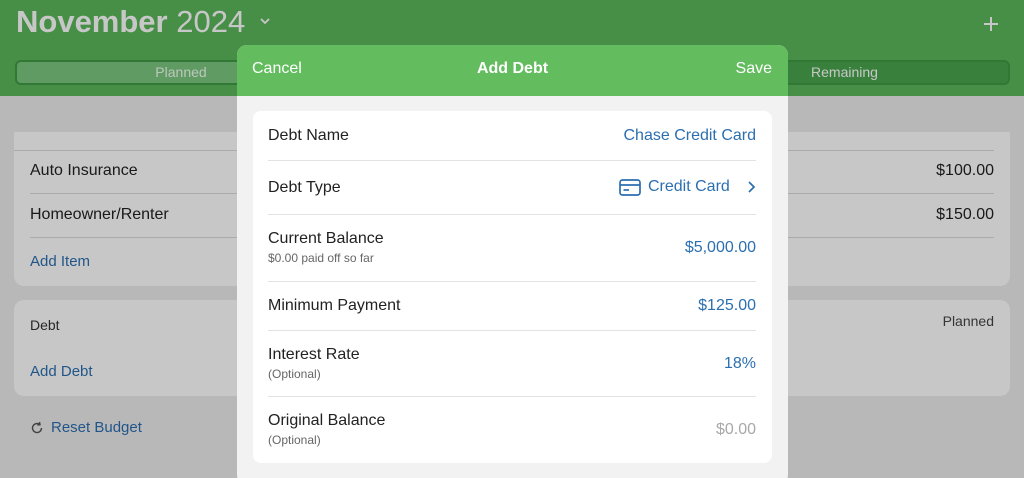 The width and height of the screenshot is (1024, 478). Describe the element at coordinates (689, 186) in the screenshot. I see `debt-type-value: Credit Card` at that location.